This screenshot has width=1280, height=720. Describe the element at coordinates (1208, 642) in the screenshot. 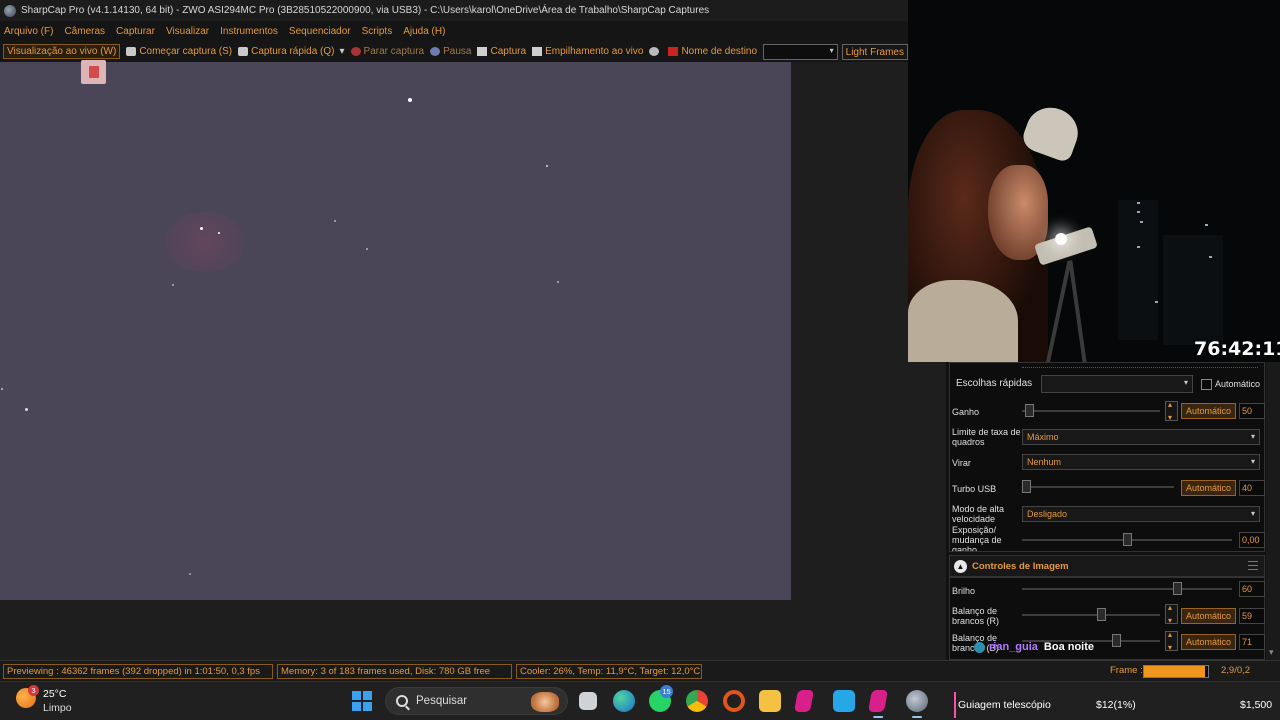

I see `wb-blue-auto-button: Automático` at that location.